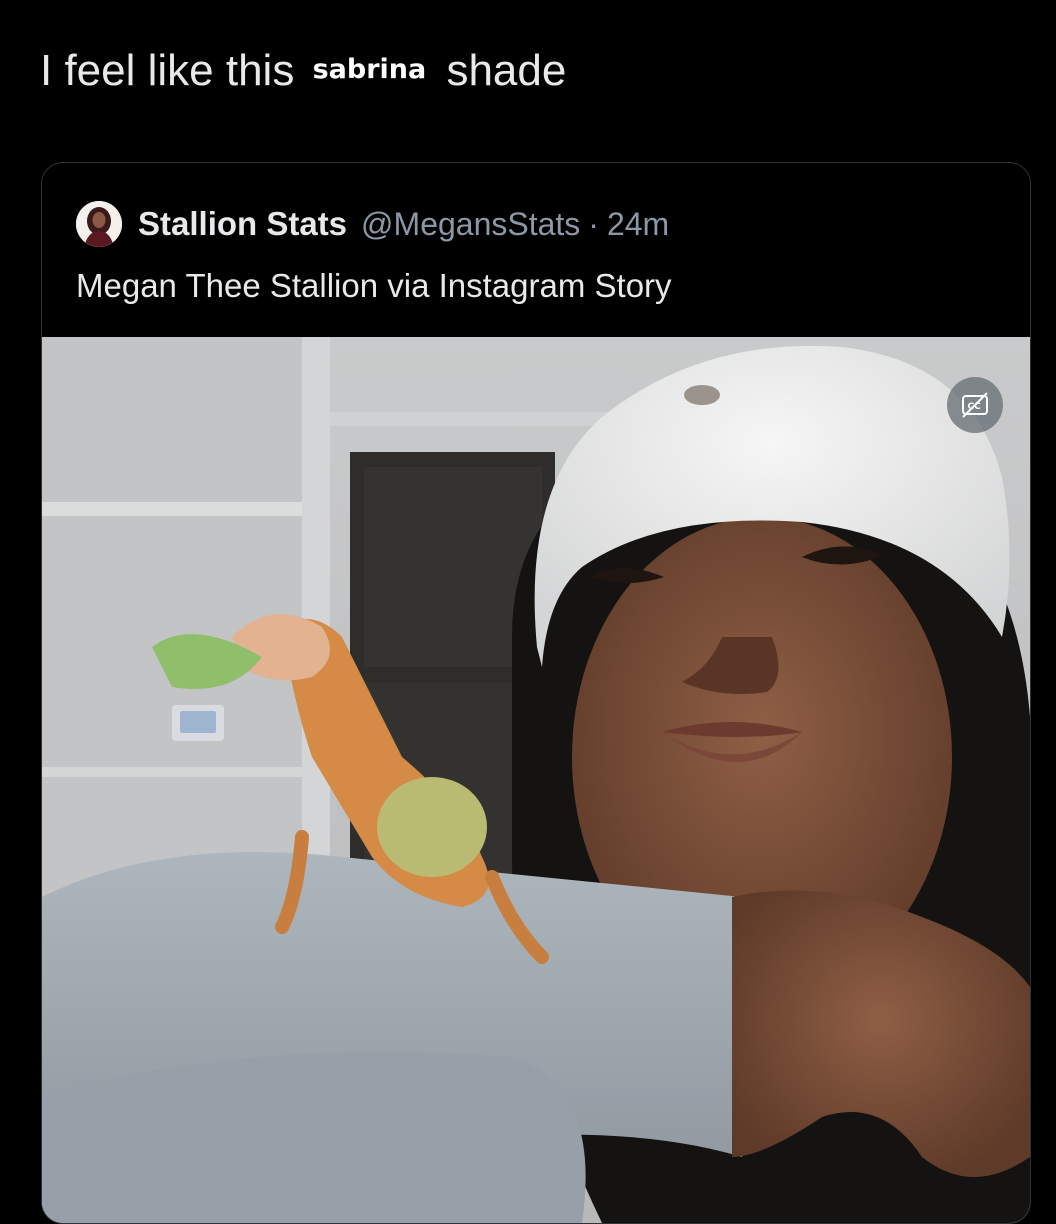 The height and width of the screenshot is (1224, 1056). I want to click on tweet-overlay-word: sabrina, so click(369, 69).